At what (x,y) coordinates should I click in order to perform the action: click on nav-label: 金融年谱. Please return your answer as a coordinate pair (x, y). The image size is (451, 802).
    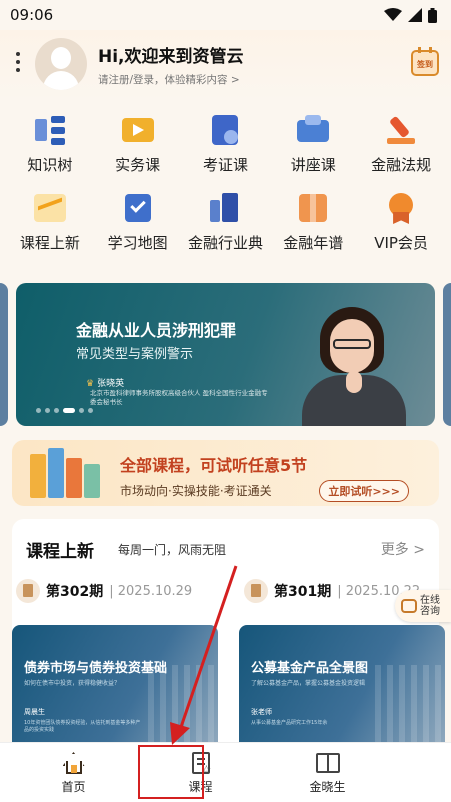
    Looking at the image, I should click on (313, 243).